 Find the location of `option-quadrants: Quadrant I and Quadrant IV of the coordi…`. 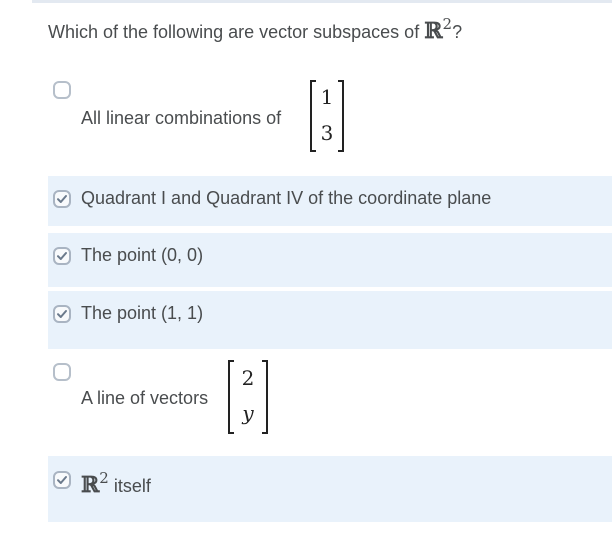

option-quadrants: Quadrant I and Quadrant IV of the coordi… is located at coordinates (330, 201).